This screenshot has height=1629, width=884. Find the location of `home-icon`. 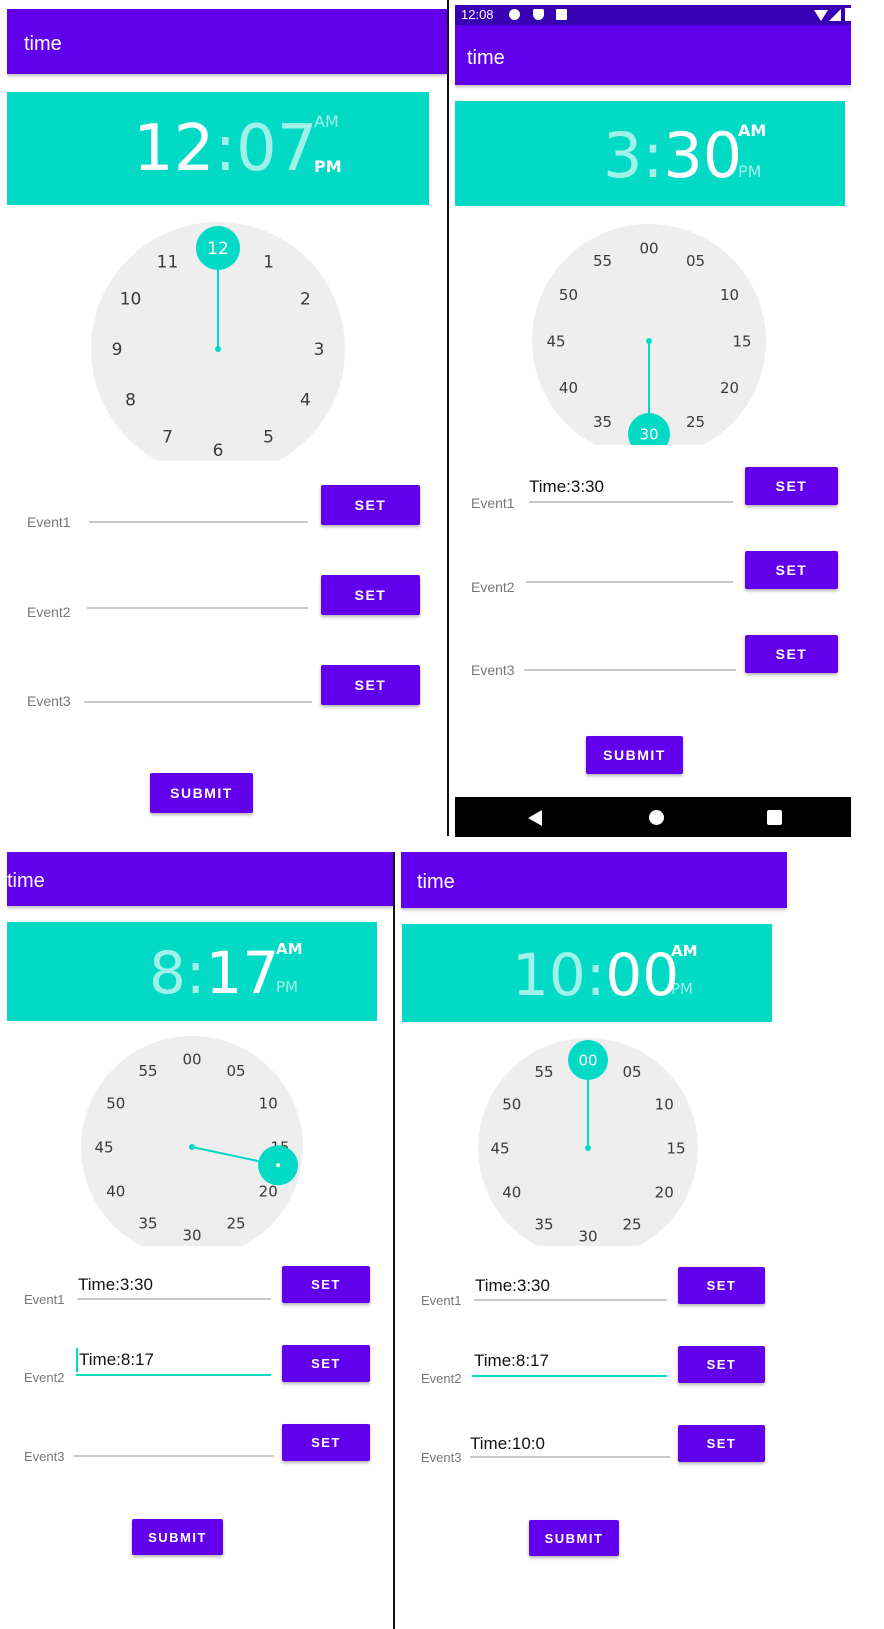

home-icon is located at coordinates (656, 817).